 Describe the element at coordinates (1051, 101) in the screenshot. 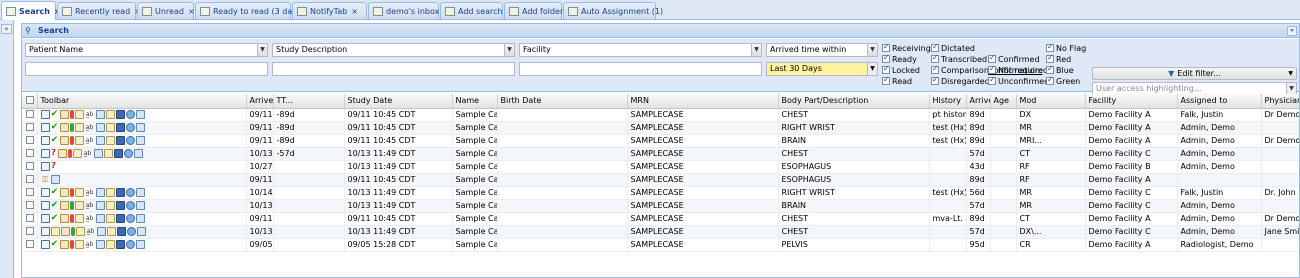

I see `column-header-mod: Mod` at that location.